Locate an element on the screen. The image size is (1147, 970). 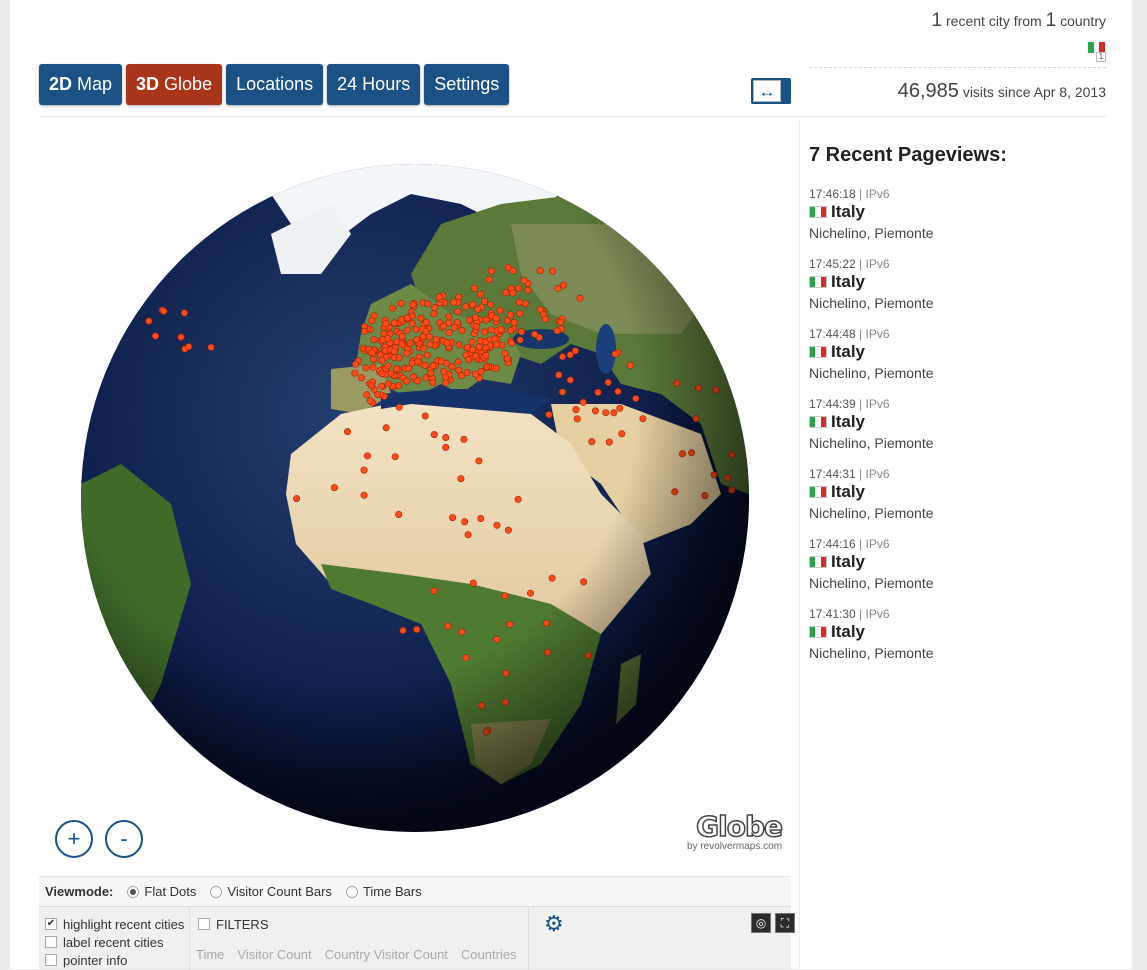
option-pointer-info: pointer info is located at coordinates (114, 960).